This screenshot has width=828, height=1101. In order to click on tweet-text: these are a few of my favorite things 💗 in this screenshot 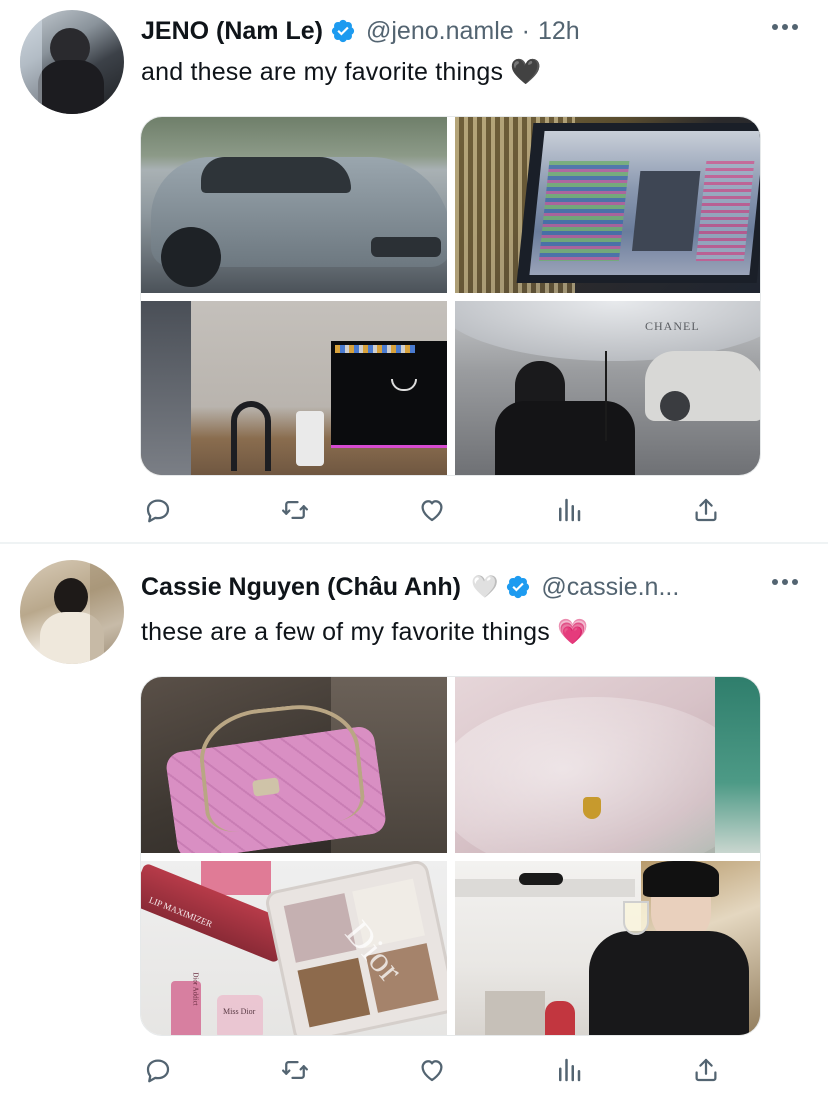, I will do `click(365, 632)`.